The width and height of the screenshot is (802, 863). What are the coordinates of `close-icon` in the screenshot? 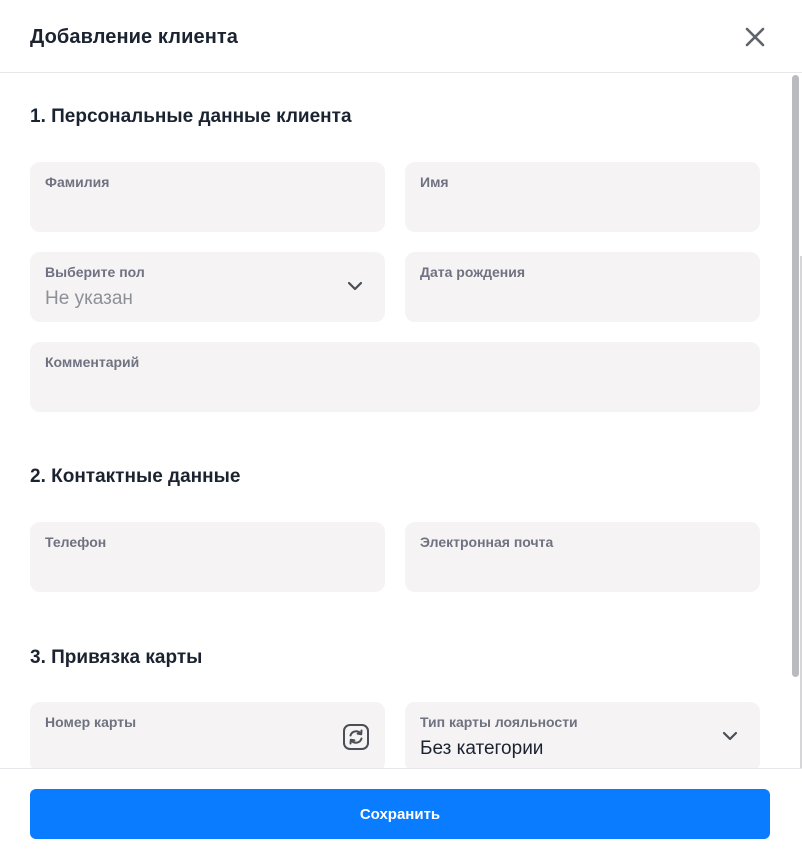 It's located at (755, 37).